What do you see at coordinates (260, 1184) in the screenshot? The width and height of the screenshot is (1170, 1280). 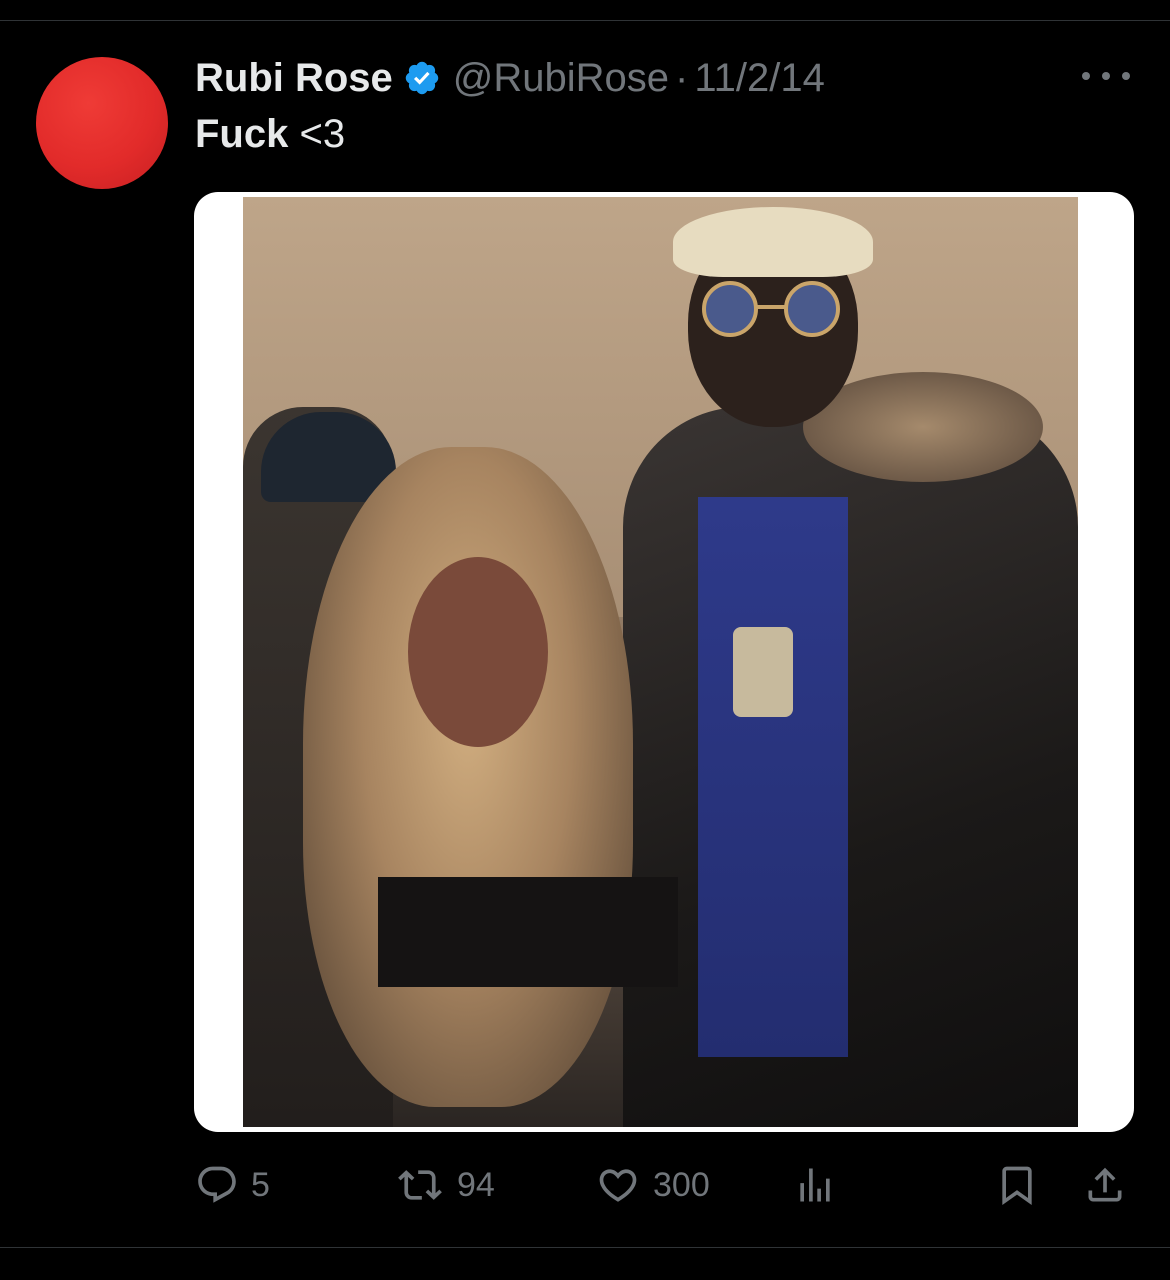 I see `reply-count: 5` at bounding box center [260, 1184].